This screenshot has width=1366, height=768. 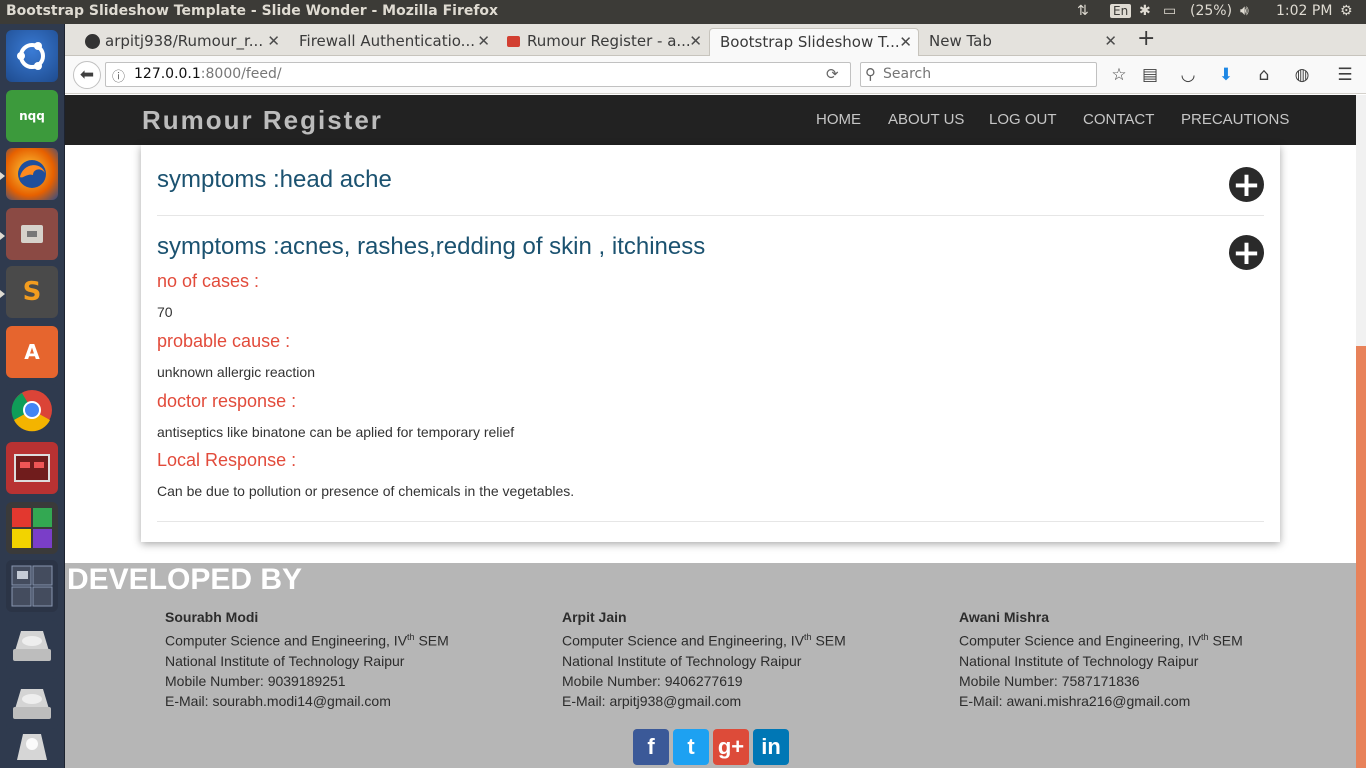 What do you see at coordinates (1023, 119) in the screenshot?
I see `nav-log-out: LOG OUT` at bounding box center [1023, 119].